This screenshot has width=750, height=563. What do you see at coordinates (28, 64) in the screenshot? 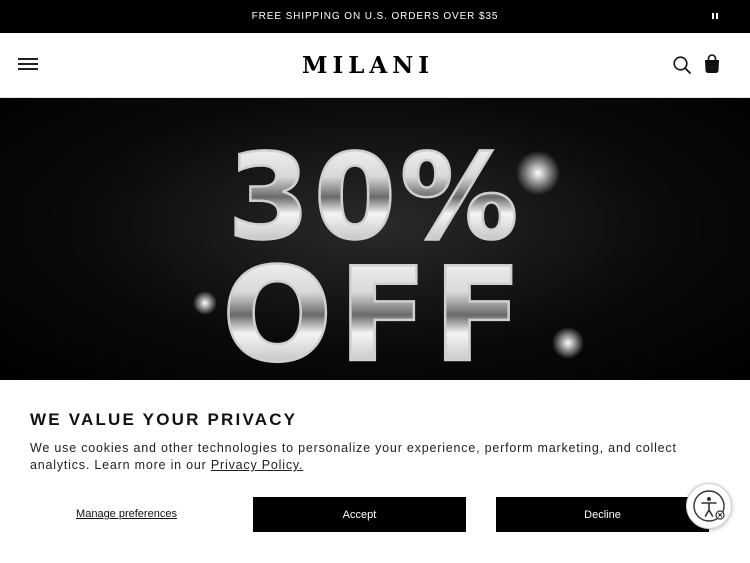
I see `menu-icon` at bounding box center [28, 64].